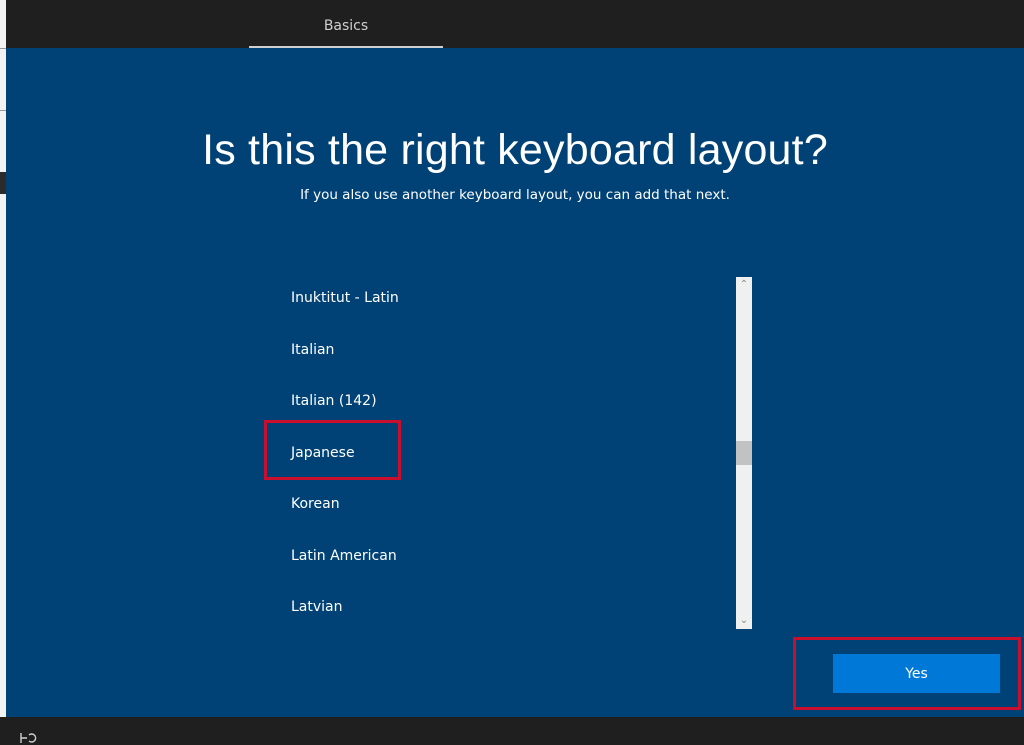 The image size is (1024, 745). What do you see at coordinates (312, 350) in the screenshot?
I see `list-item-italian: Italian` at bounding box center [312, 350].